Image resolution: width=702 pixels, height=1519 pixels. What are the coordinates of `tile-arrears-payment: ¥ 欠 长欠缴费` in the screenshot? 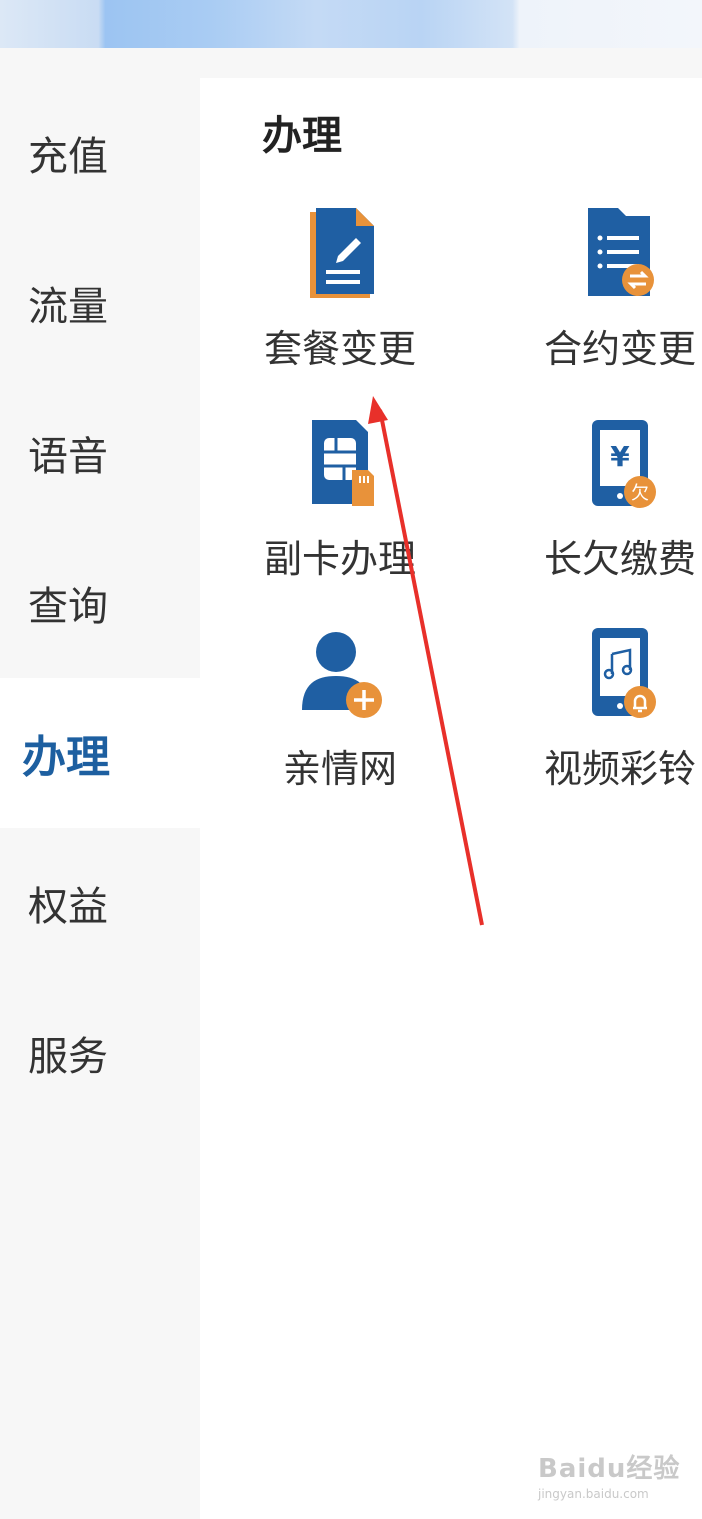 It's located at (601, 511).